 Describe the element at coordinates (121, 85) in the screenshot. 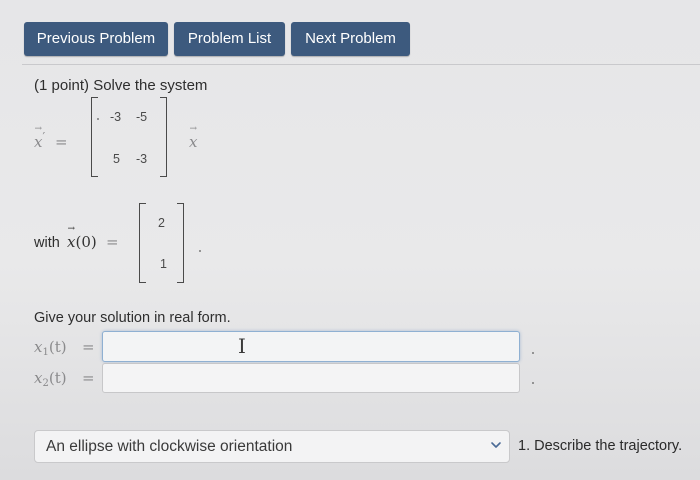

I see `problem-intro: (1 point) Solve the system` at that location.